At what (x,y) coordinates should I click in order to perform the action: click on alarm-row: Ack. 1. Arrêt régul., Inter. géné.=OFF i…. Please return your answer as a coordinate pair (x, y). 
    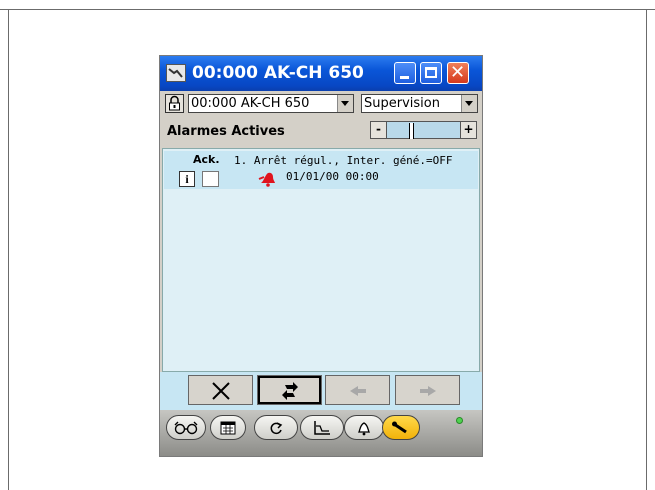
    Looking at the image, I should click on (321, 170).